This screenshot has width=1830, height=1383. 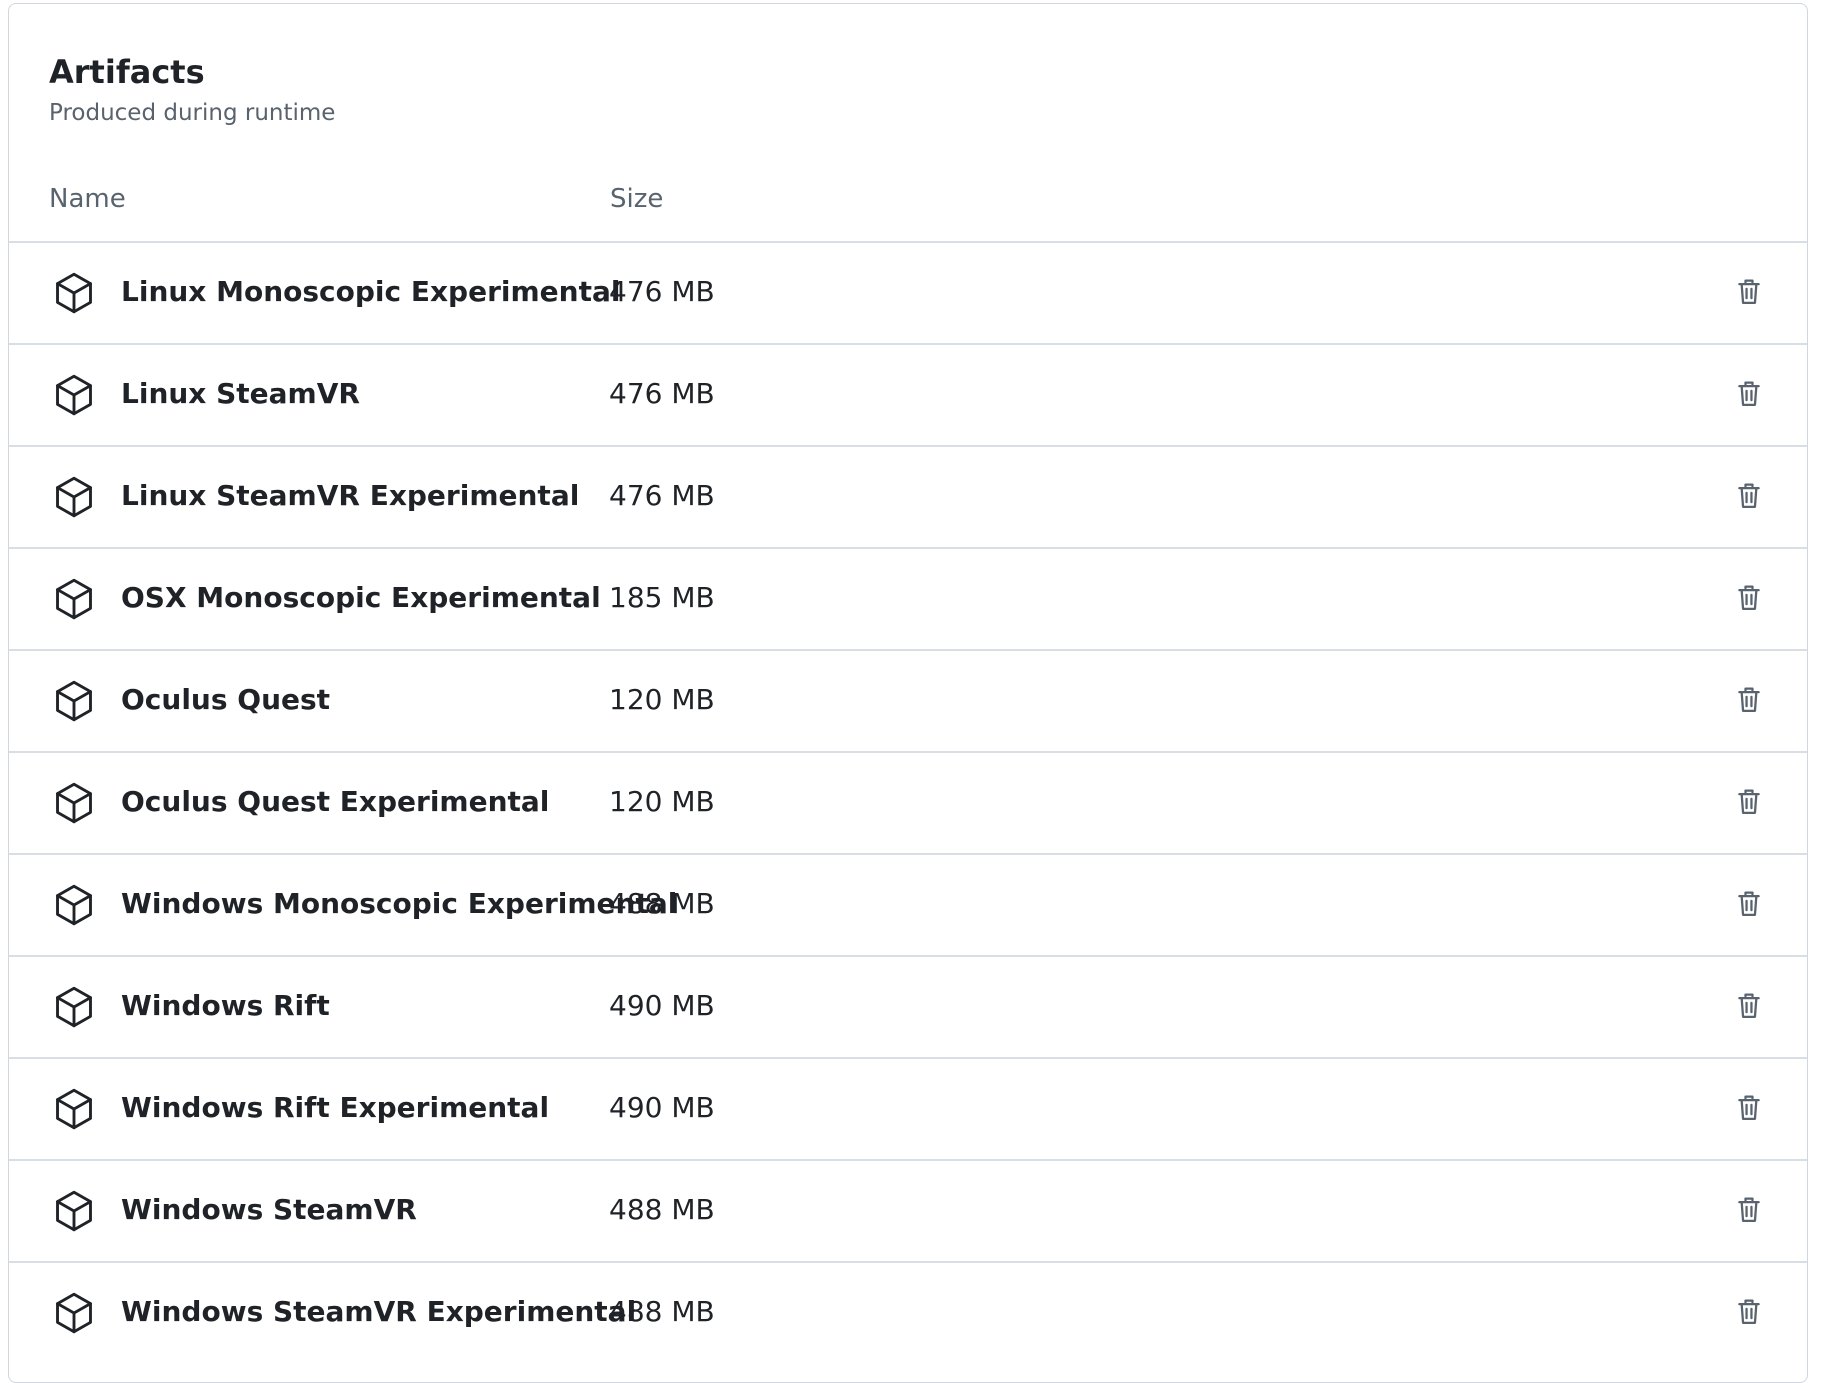 What do you see at coordinates (379, 1311) in the screenshot?
I see `artifact-name: Windows SteamVR Experimental` at bounding box center [379, 1311].